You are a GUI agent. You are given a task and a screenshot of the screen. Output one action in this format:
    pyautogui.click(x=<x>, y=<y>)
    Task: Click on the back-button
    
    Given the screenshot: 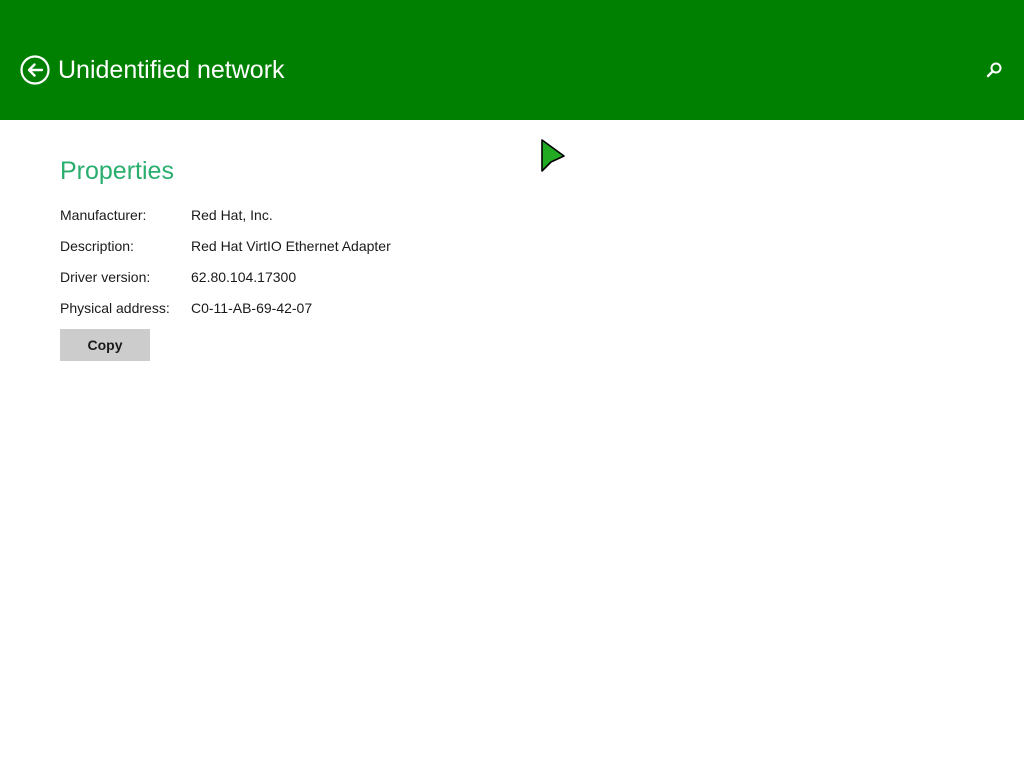 What is the action you would take?
    pyautogui.click(x=35, y=70)
    